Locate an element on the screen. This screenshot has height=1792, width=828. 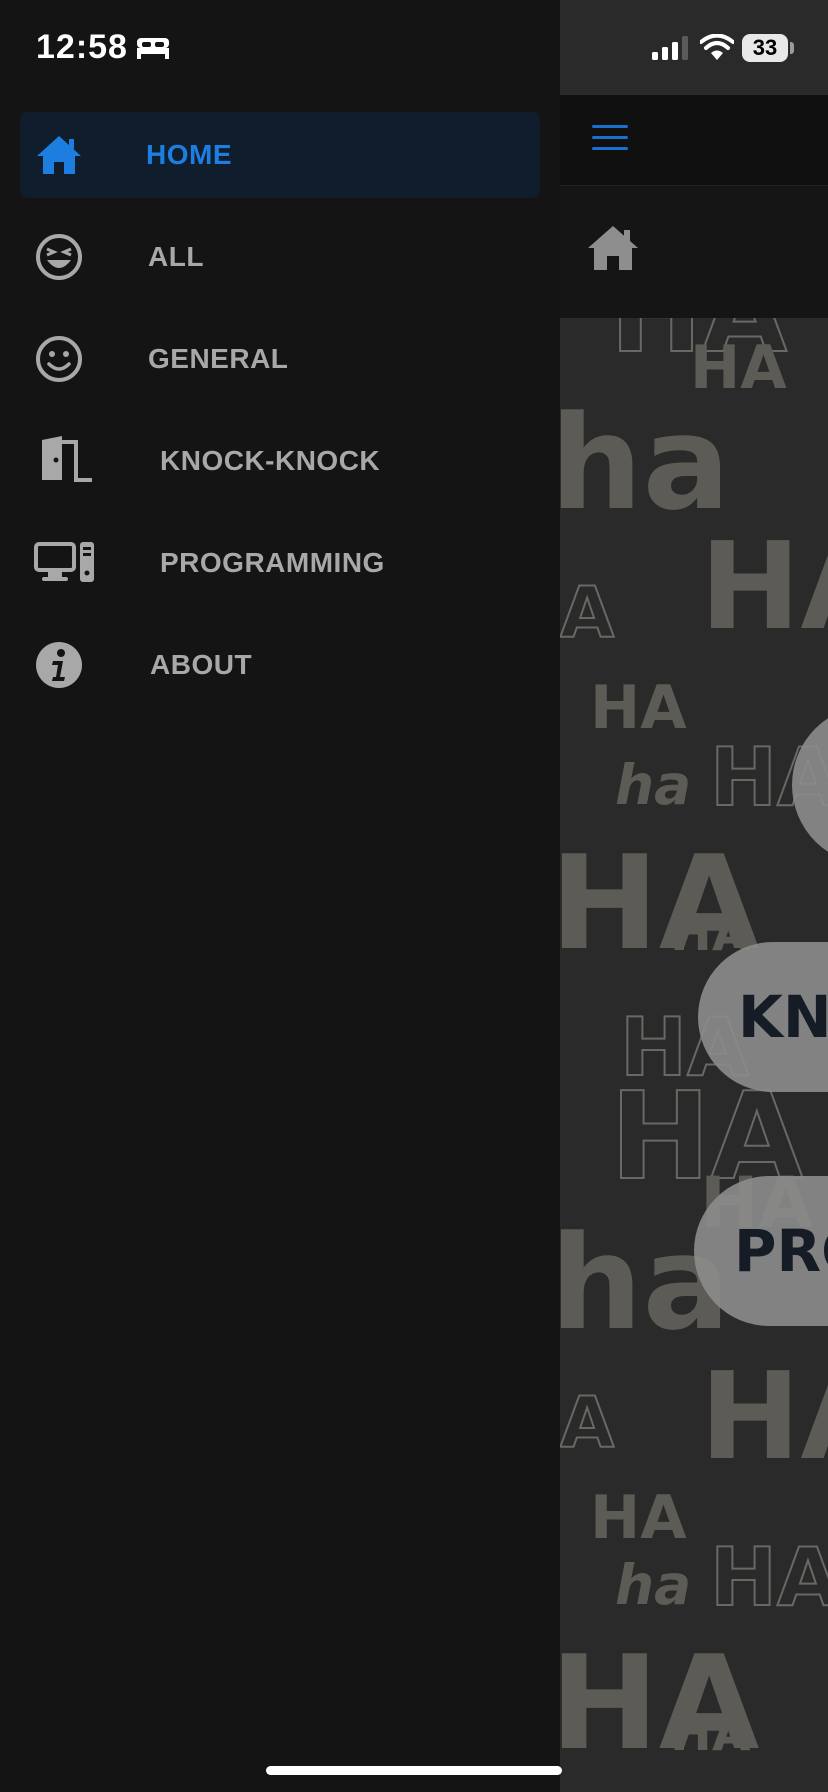
category-button-label: KN is located at coordinates (783, 1017).